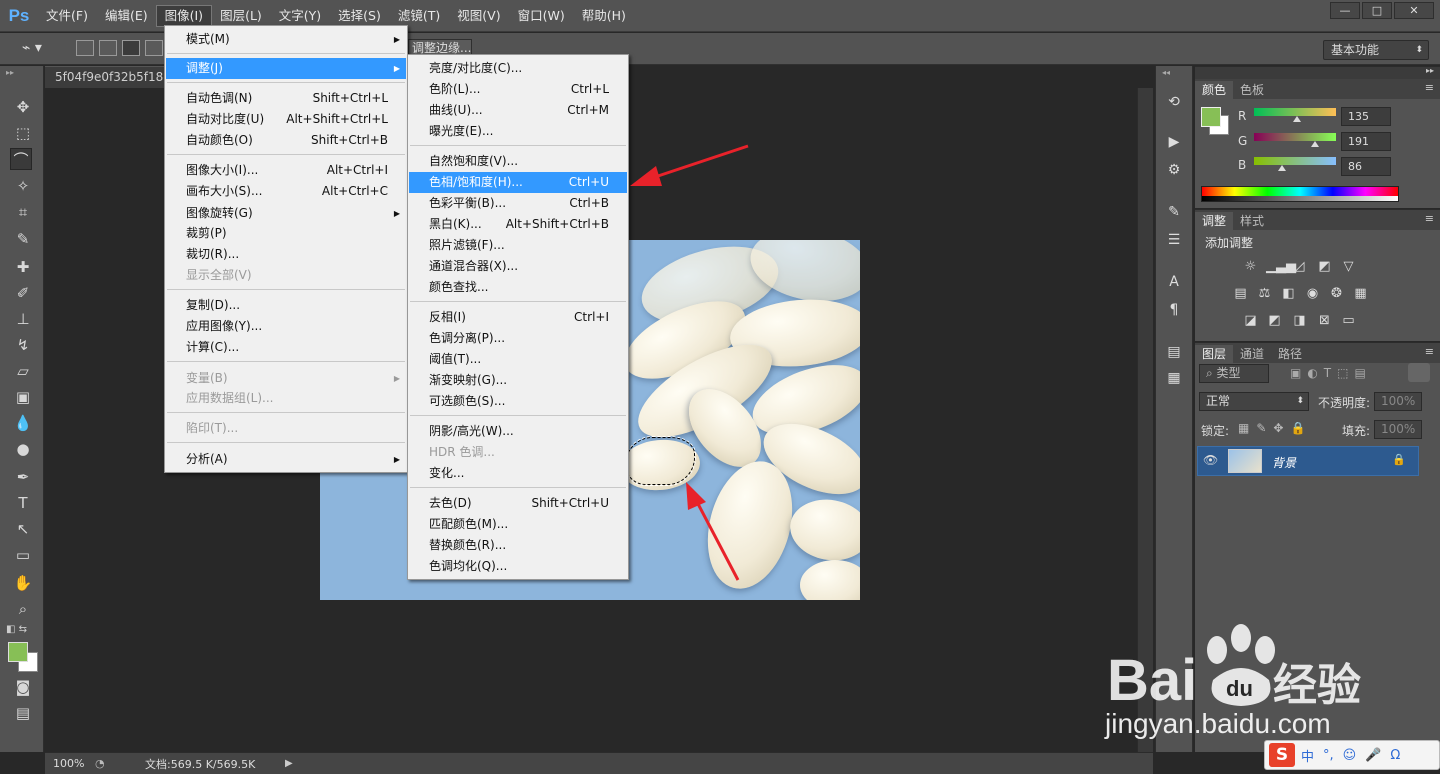 The image size is (1440, 774). Describe the element at coordinates (23, 713) in the screenshot. I see `screen-mode-icon: ▤` at that location.